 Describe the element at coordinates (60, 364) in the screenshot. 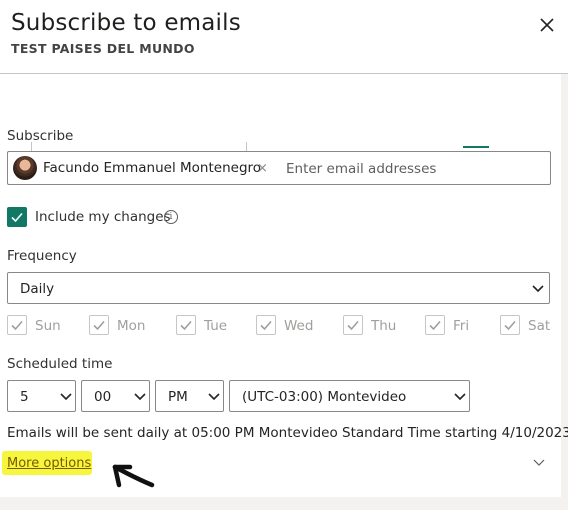

I see `scheduled-time-label: Scheduled time` at that location.